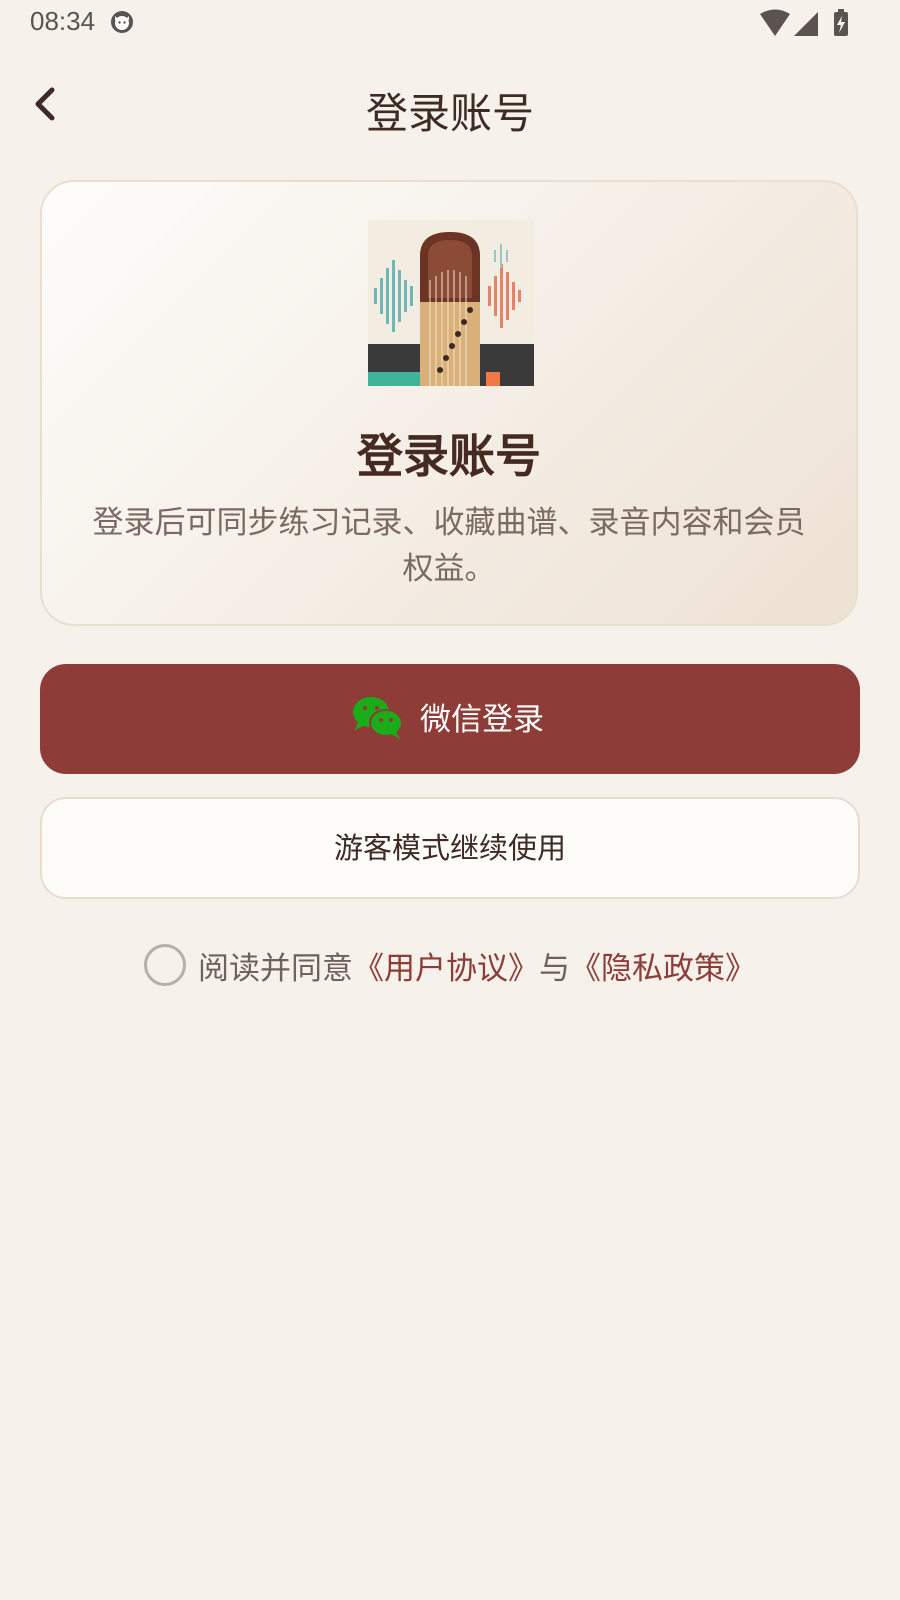 The height and width of the screenshot is (1600, 900). Describe the element at coordinates (482, 720) in the screenshot. I see `wechat-login-label: 微信登录` at that location.